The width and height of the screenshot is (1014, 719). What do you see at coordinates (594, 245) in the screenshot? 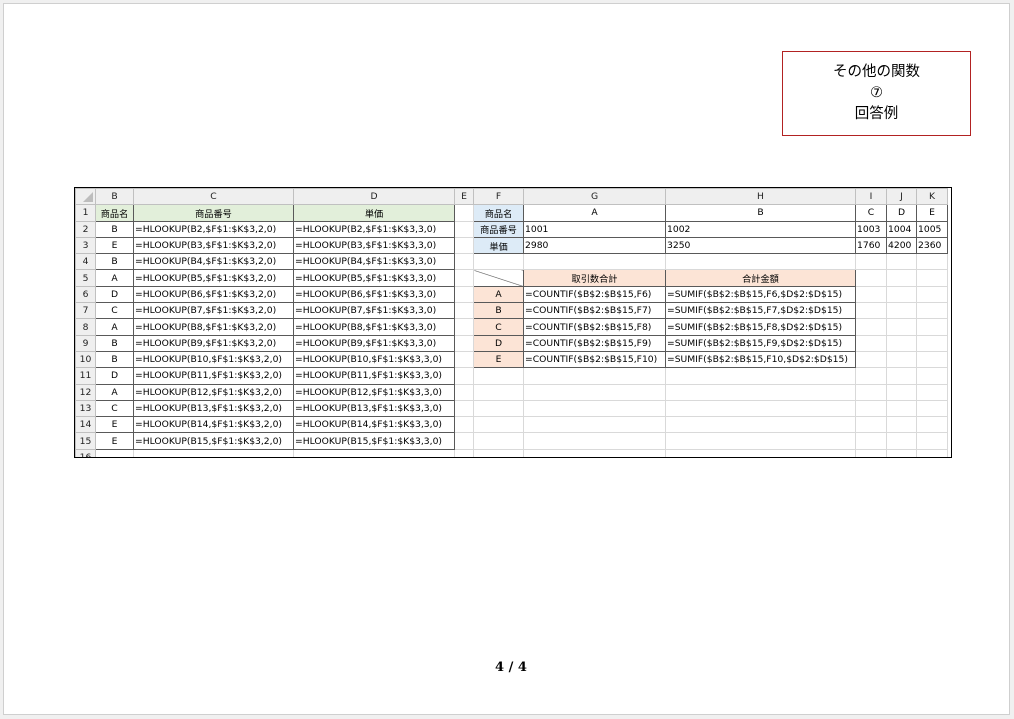
I see `lookup-price-cell: 2980` at bounding box center [594, 245].